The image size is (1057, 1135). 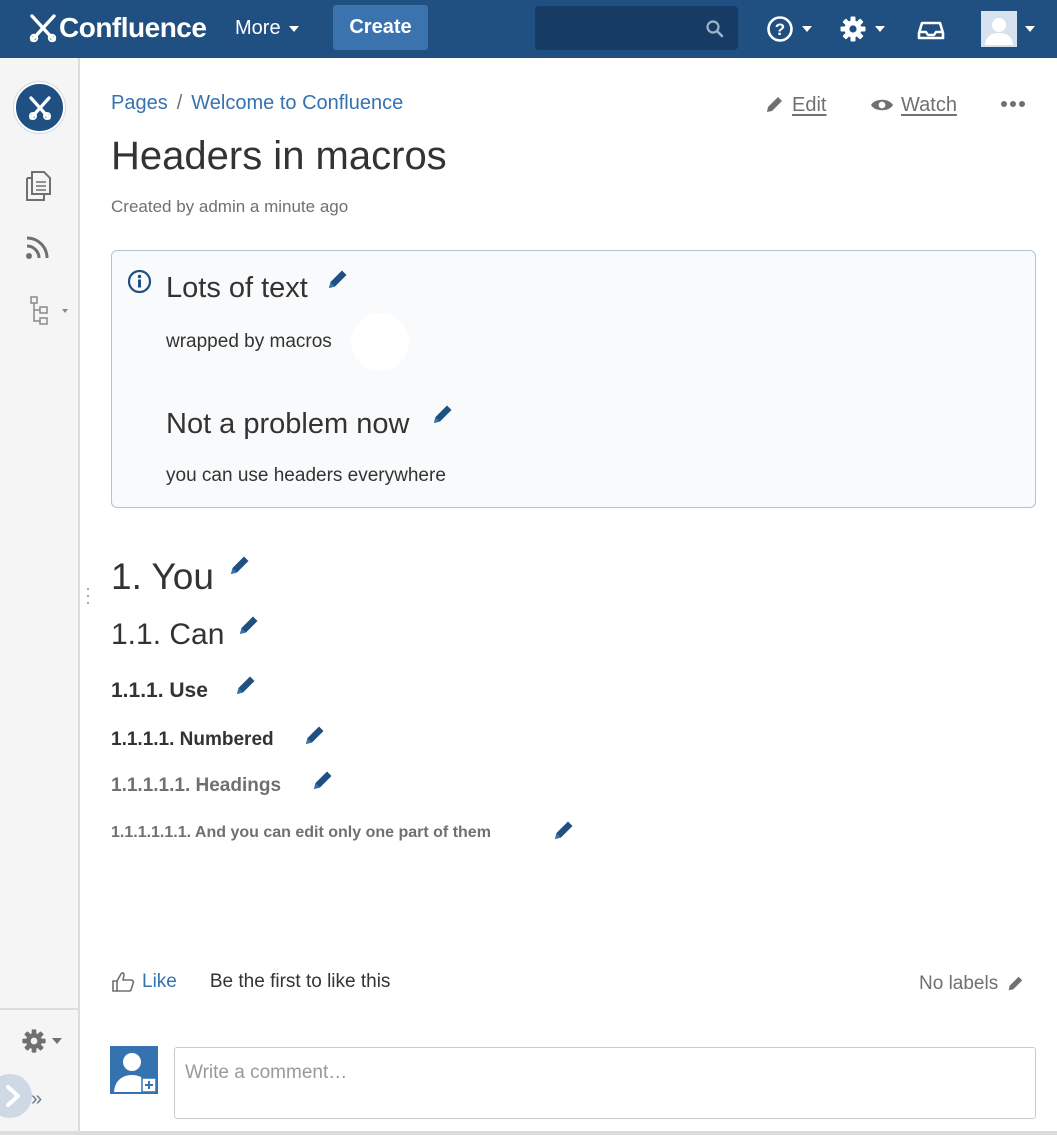 What do you see at coordinates (929, 104) in the screenshot?
I see `watch-label: Watch` at bounding box center [929, 104].